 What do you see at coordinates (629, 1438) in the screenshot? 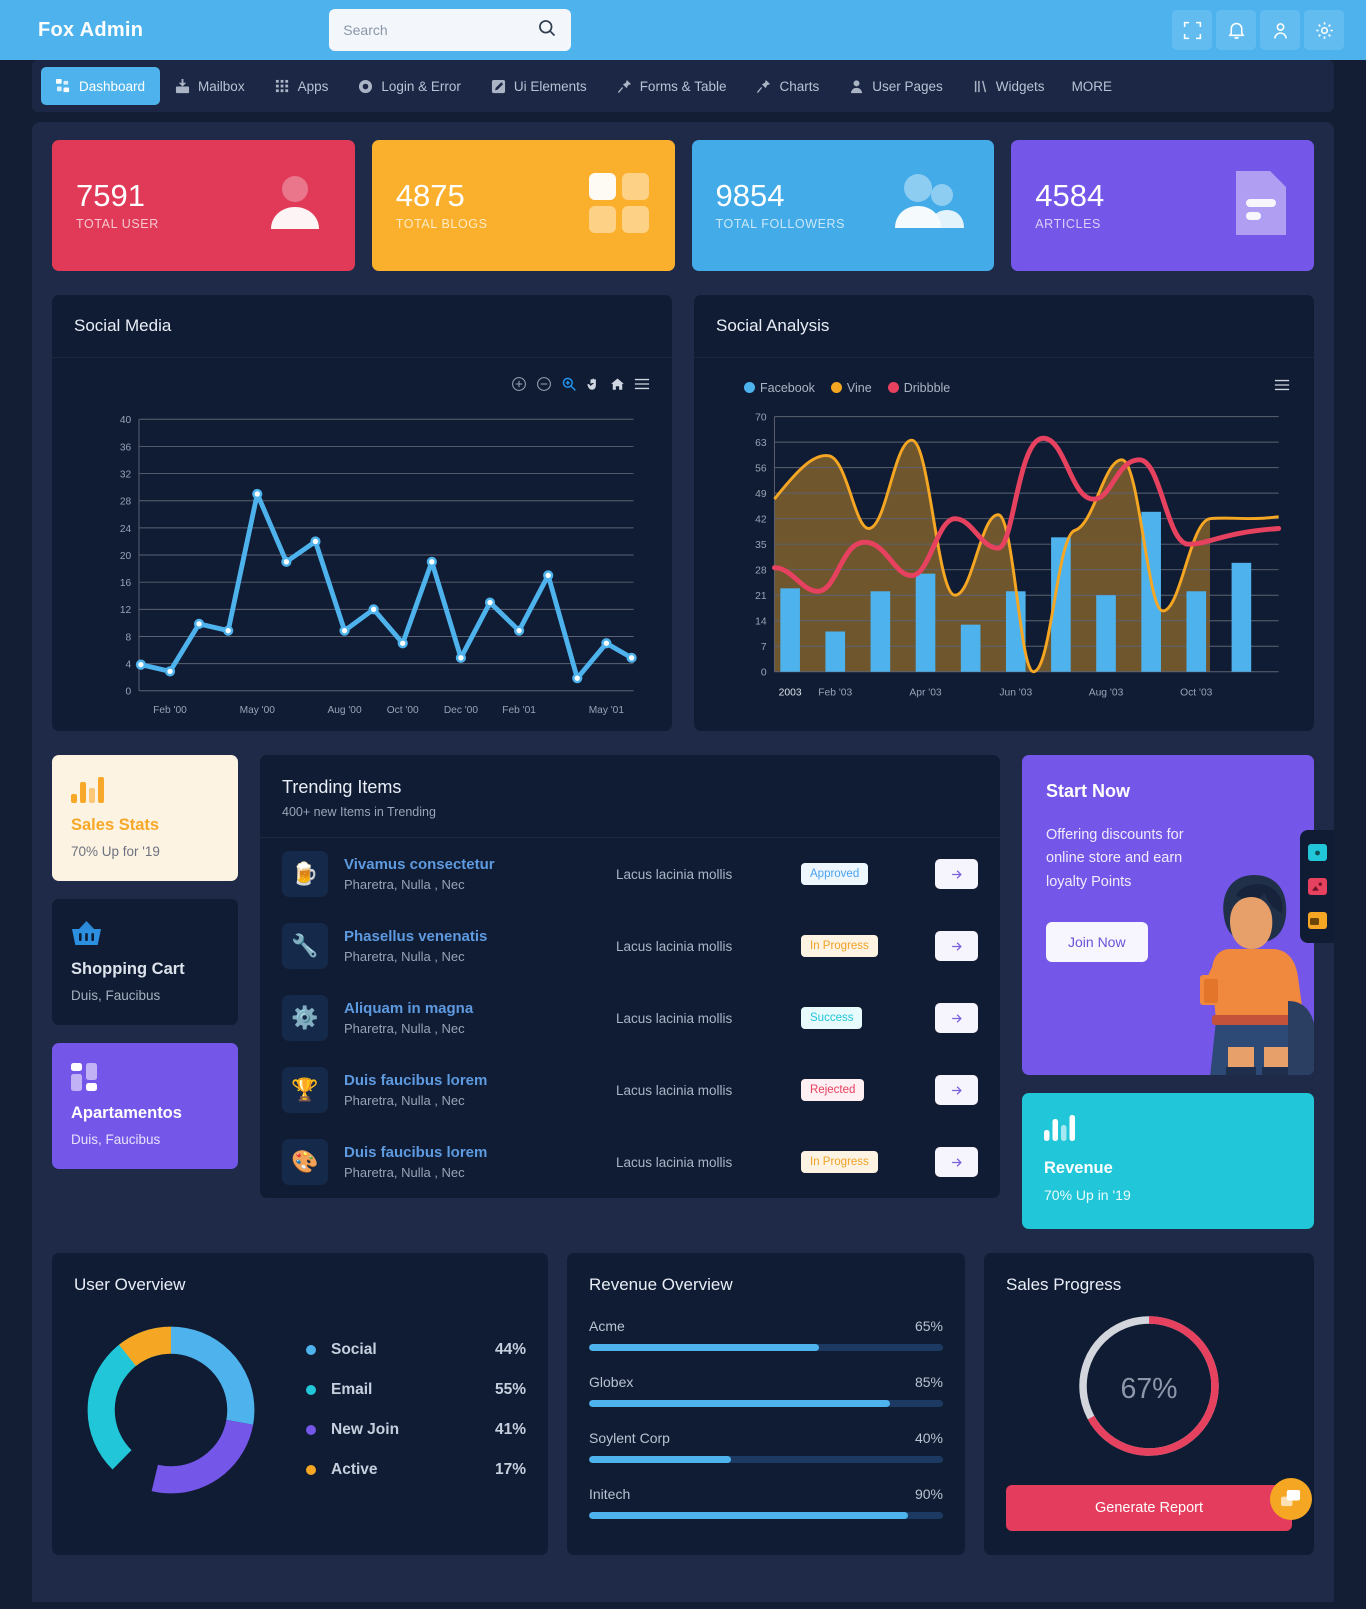
I see `progress-label: Soylent Corp` at bounding box center [629, 1438].